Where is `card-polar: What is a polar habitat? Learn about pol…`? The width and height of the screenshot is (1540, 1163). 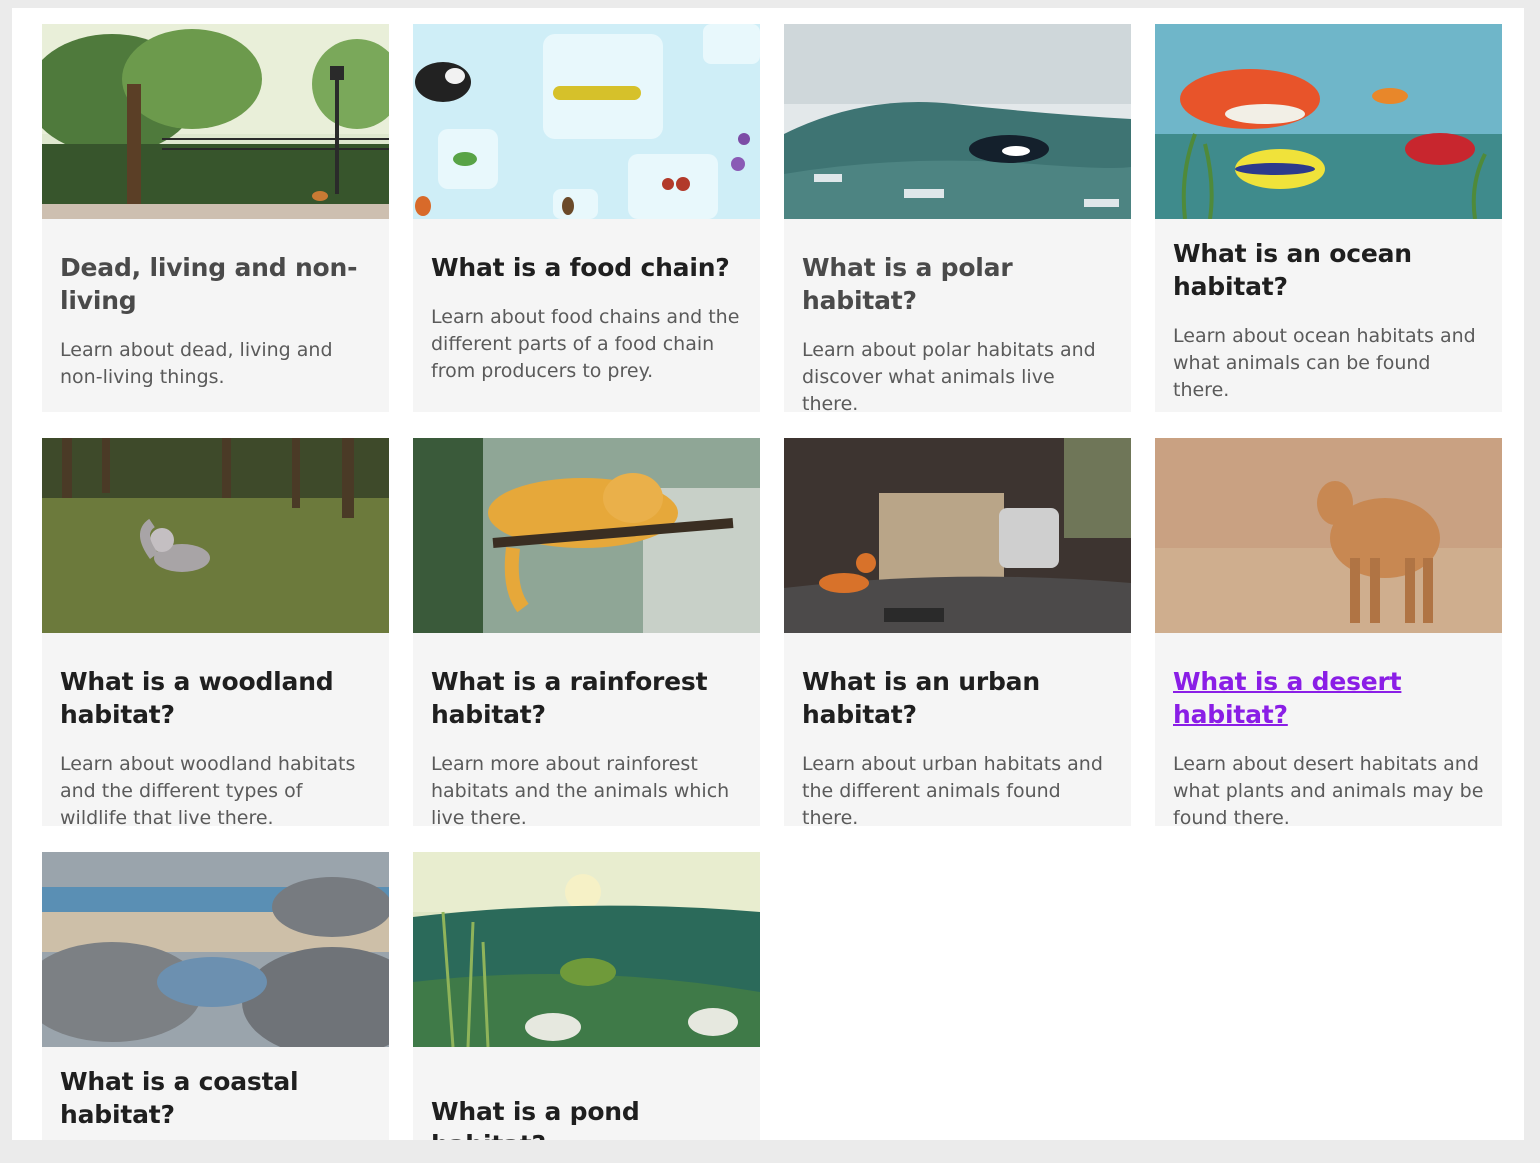
card-polar: What is a polar habitat? Learn about pol… is located at coordinates (957, 218).